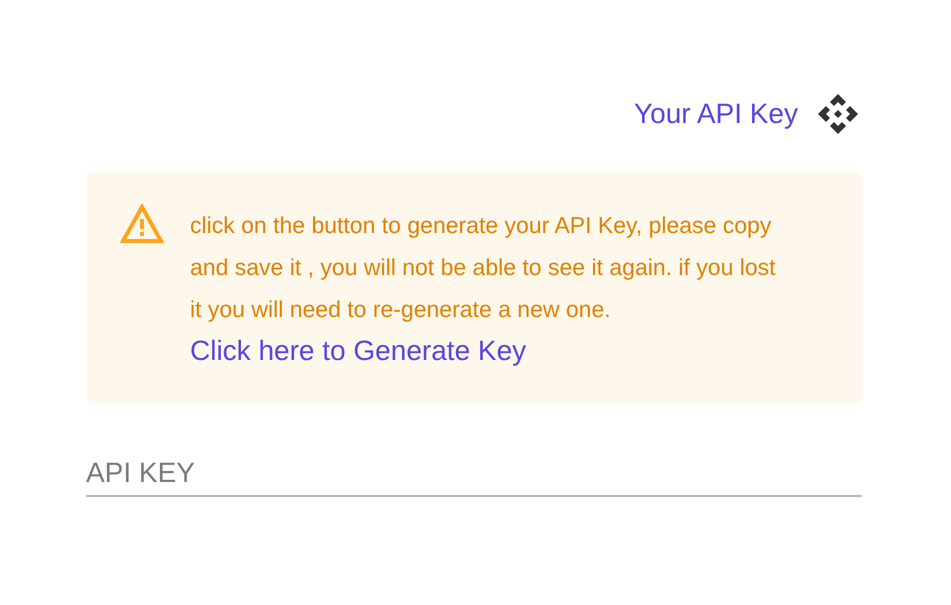 The width and height of the screenshot is (951, 605). What do you see at coordinates (142, 224) in the screenshot?
I see `warning-icon` at bounding box center [142, 224].